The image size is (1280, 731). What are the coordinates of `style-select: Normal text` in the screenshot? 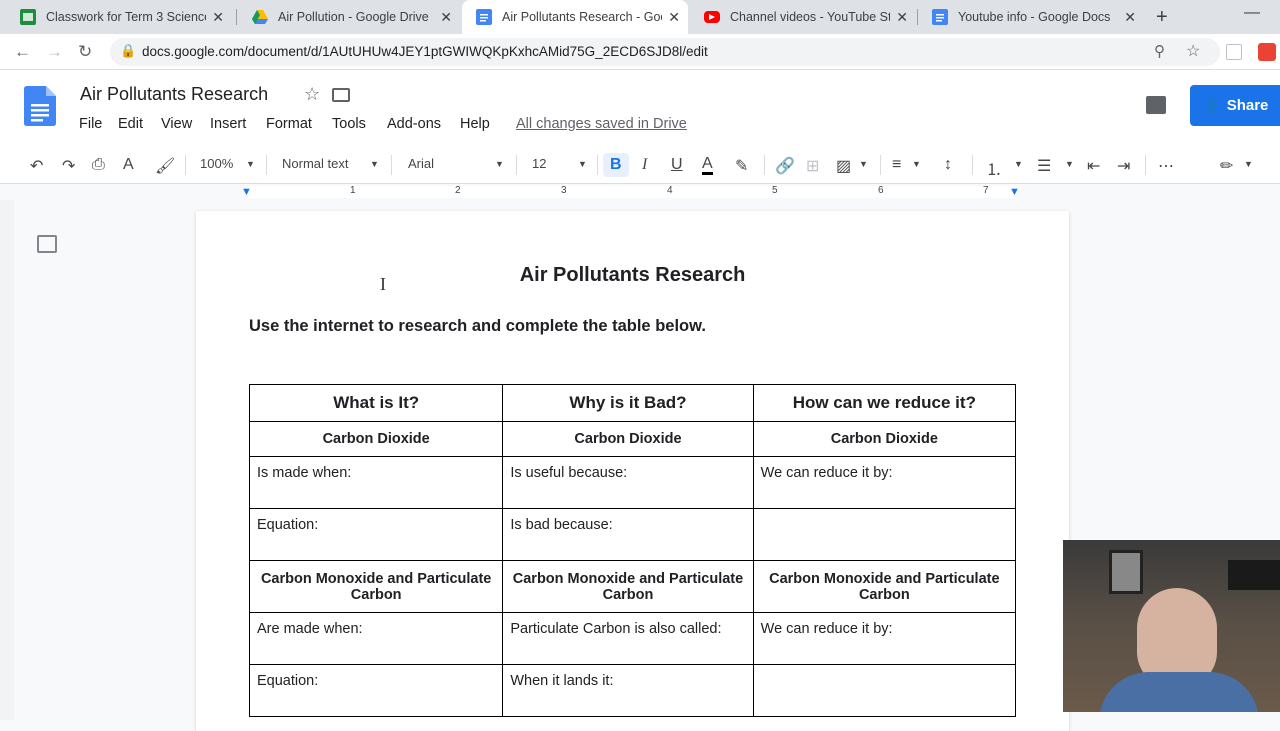 It's located at (315, 163).